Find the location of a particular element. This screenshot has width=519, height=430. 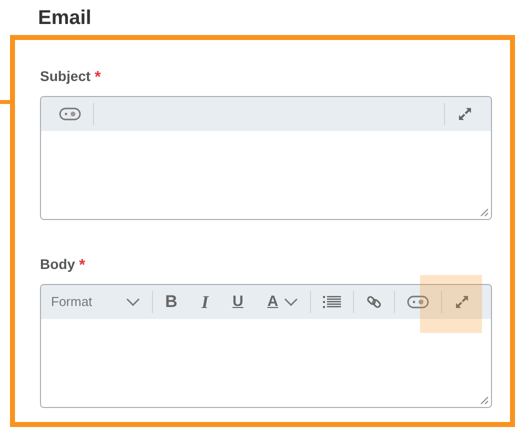

section-heading: Email is located at coordinates (64, 18).